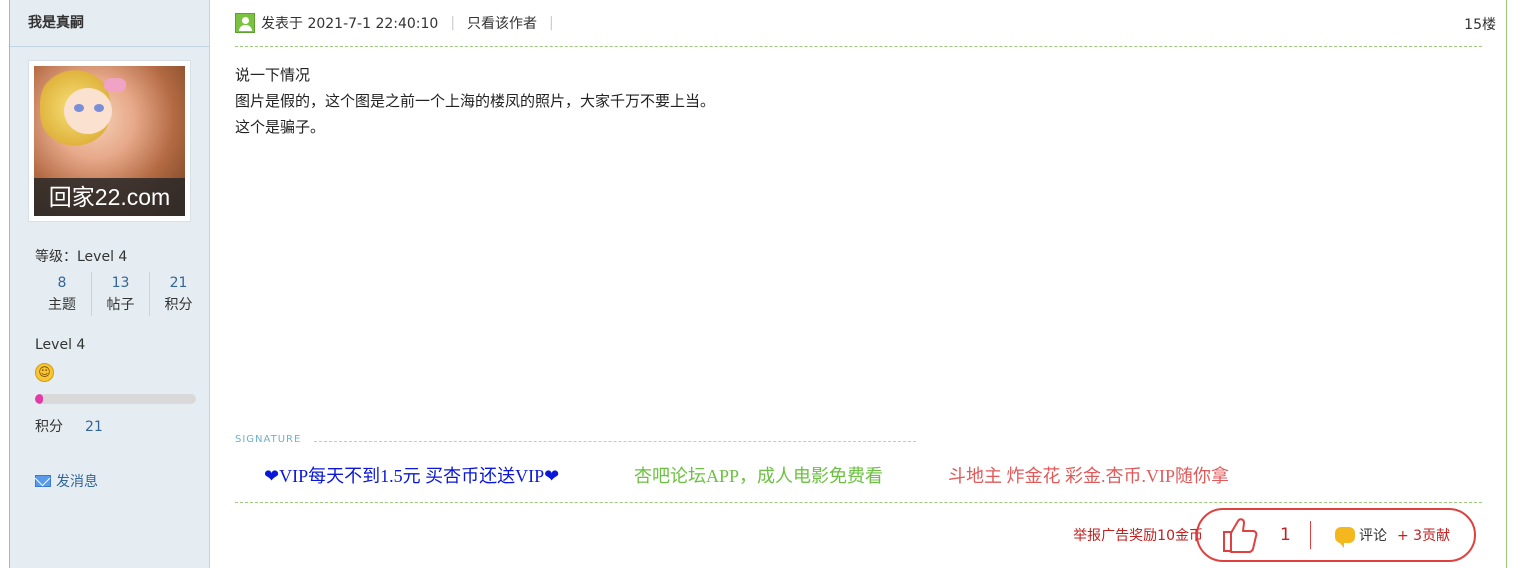 This screenshot has width=1517, height=568. What do you see at coordinates (1373, 535) in the screenshot?
I see `comment-button: 评论` at bounding box center [1373, 535].